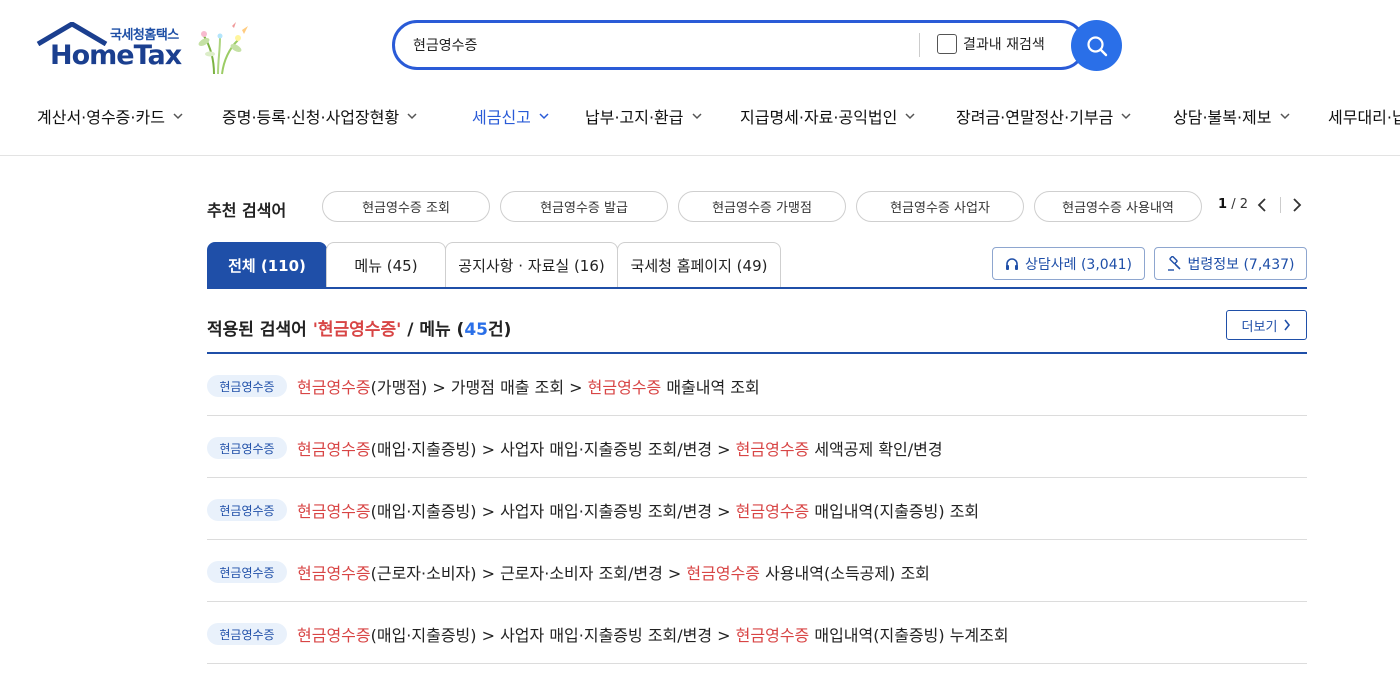 This screenshot has height=687, width=1400. I want to click on result-path-text: 세액공제 확인/변경, so click(876, 449).